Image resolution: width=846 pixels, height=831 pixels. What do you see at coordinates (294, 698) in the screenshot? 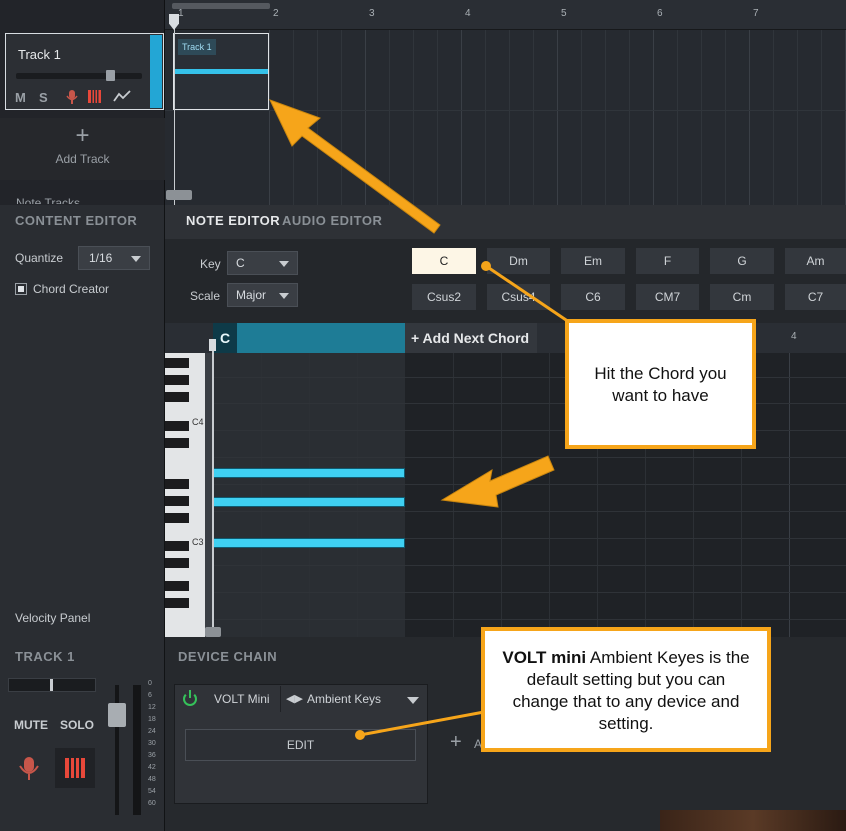
I see `preset-arrows-icon: ◀▶` at bounding box center [294, 698].